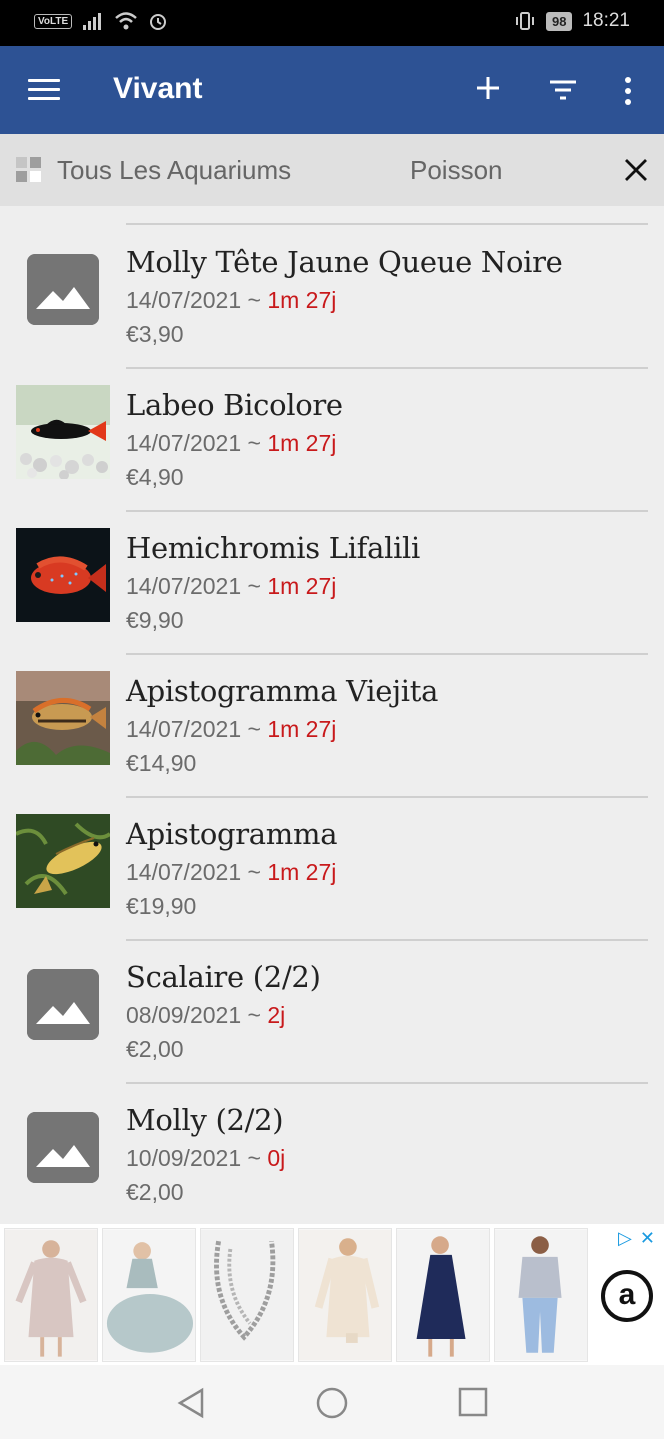  I want to click on aquarium-selector: Tous Les Aquariums, so click(174, 170).